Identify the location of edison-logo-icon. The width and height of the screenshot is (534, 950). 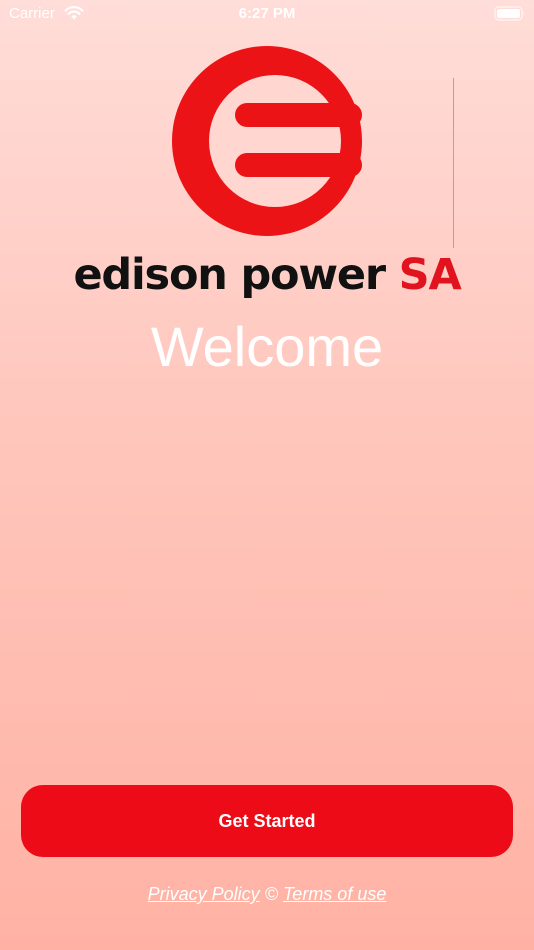
(267, 141).